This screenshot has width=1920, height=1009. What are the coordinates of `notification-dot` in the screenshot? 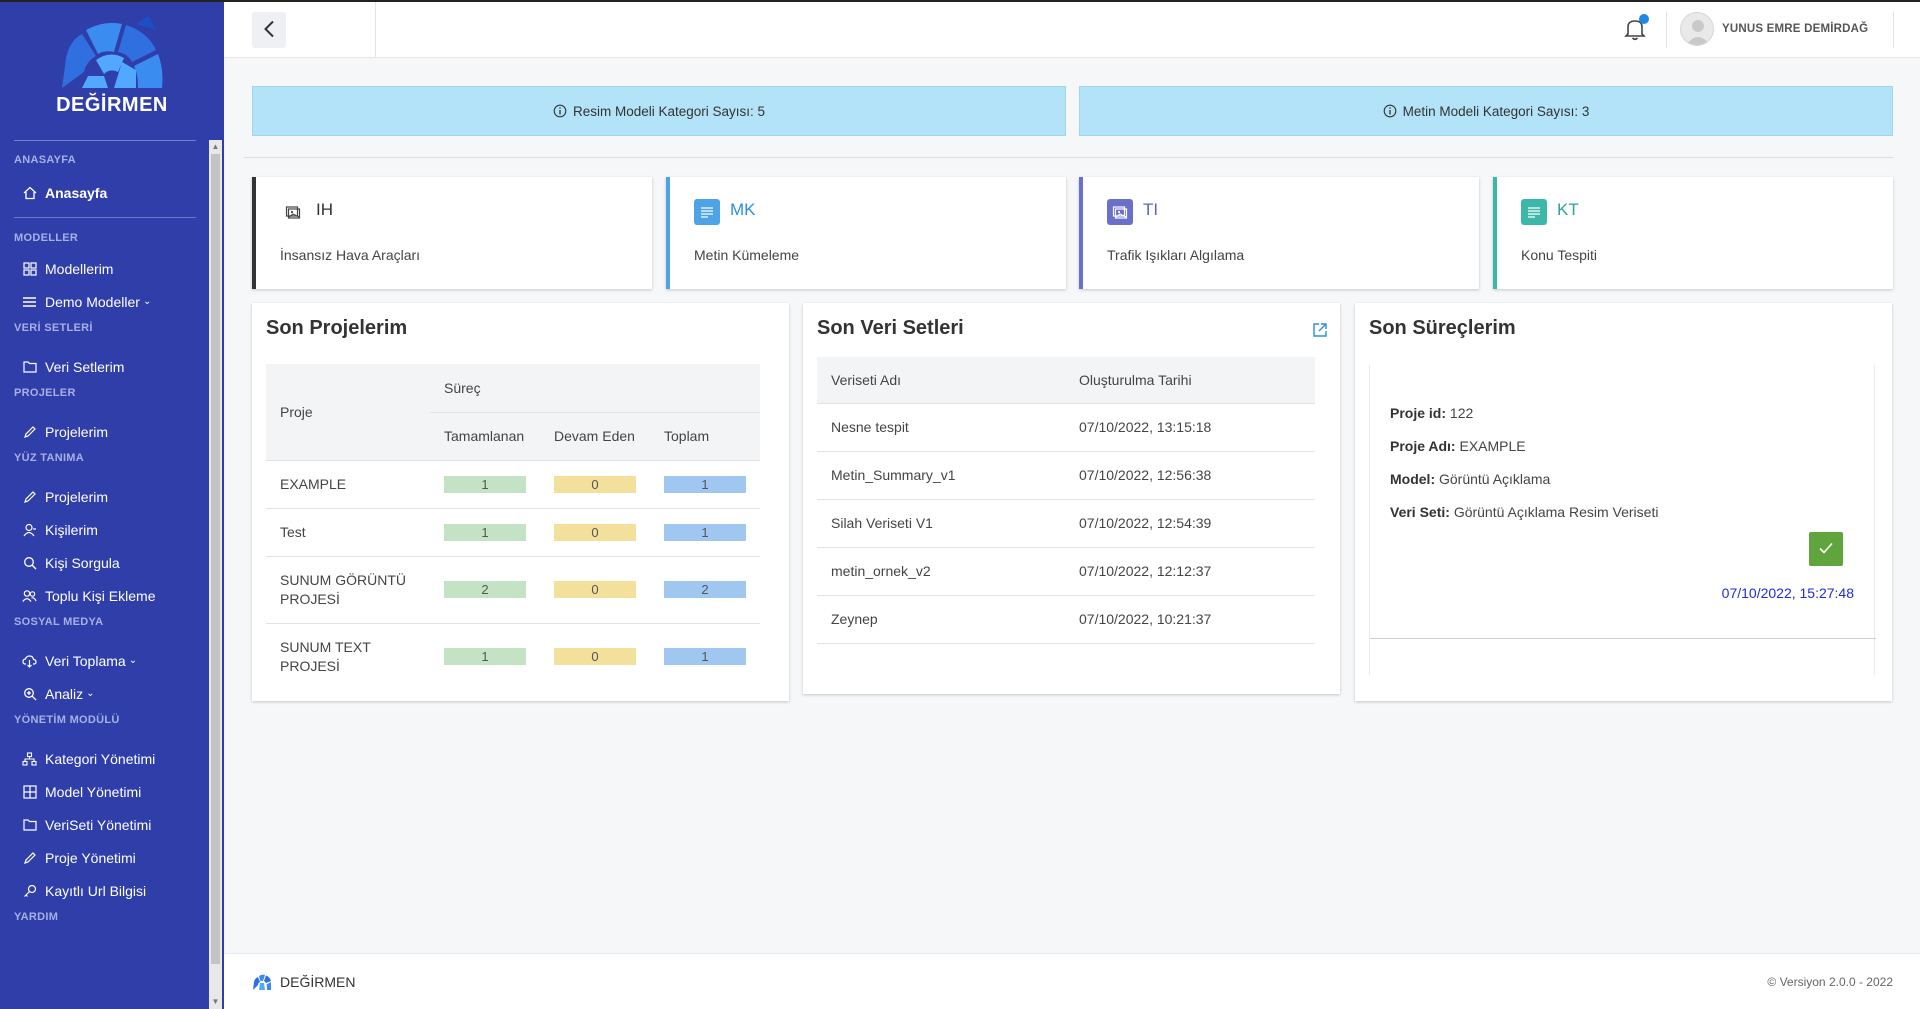 It's located at (1644, 19).